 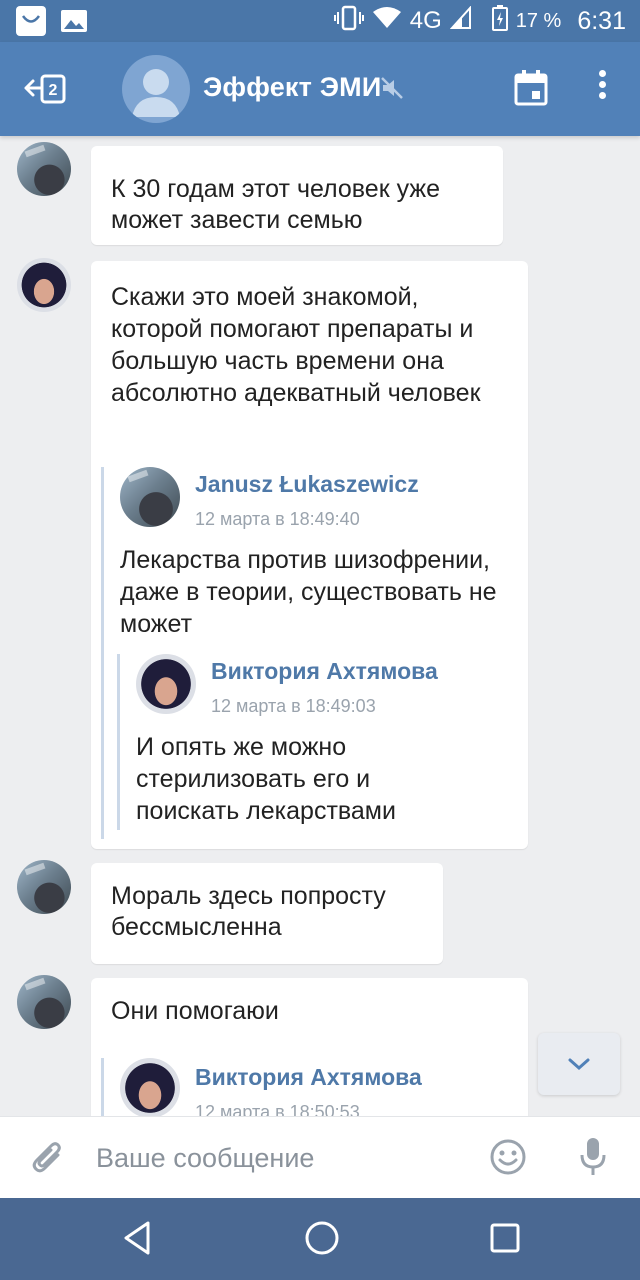 I want to click on recents-square-icon, so click(x=505, y=1240).